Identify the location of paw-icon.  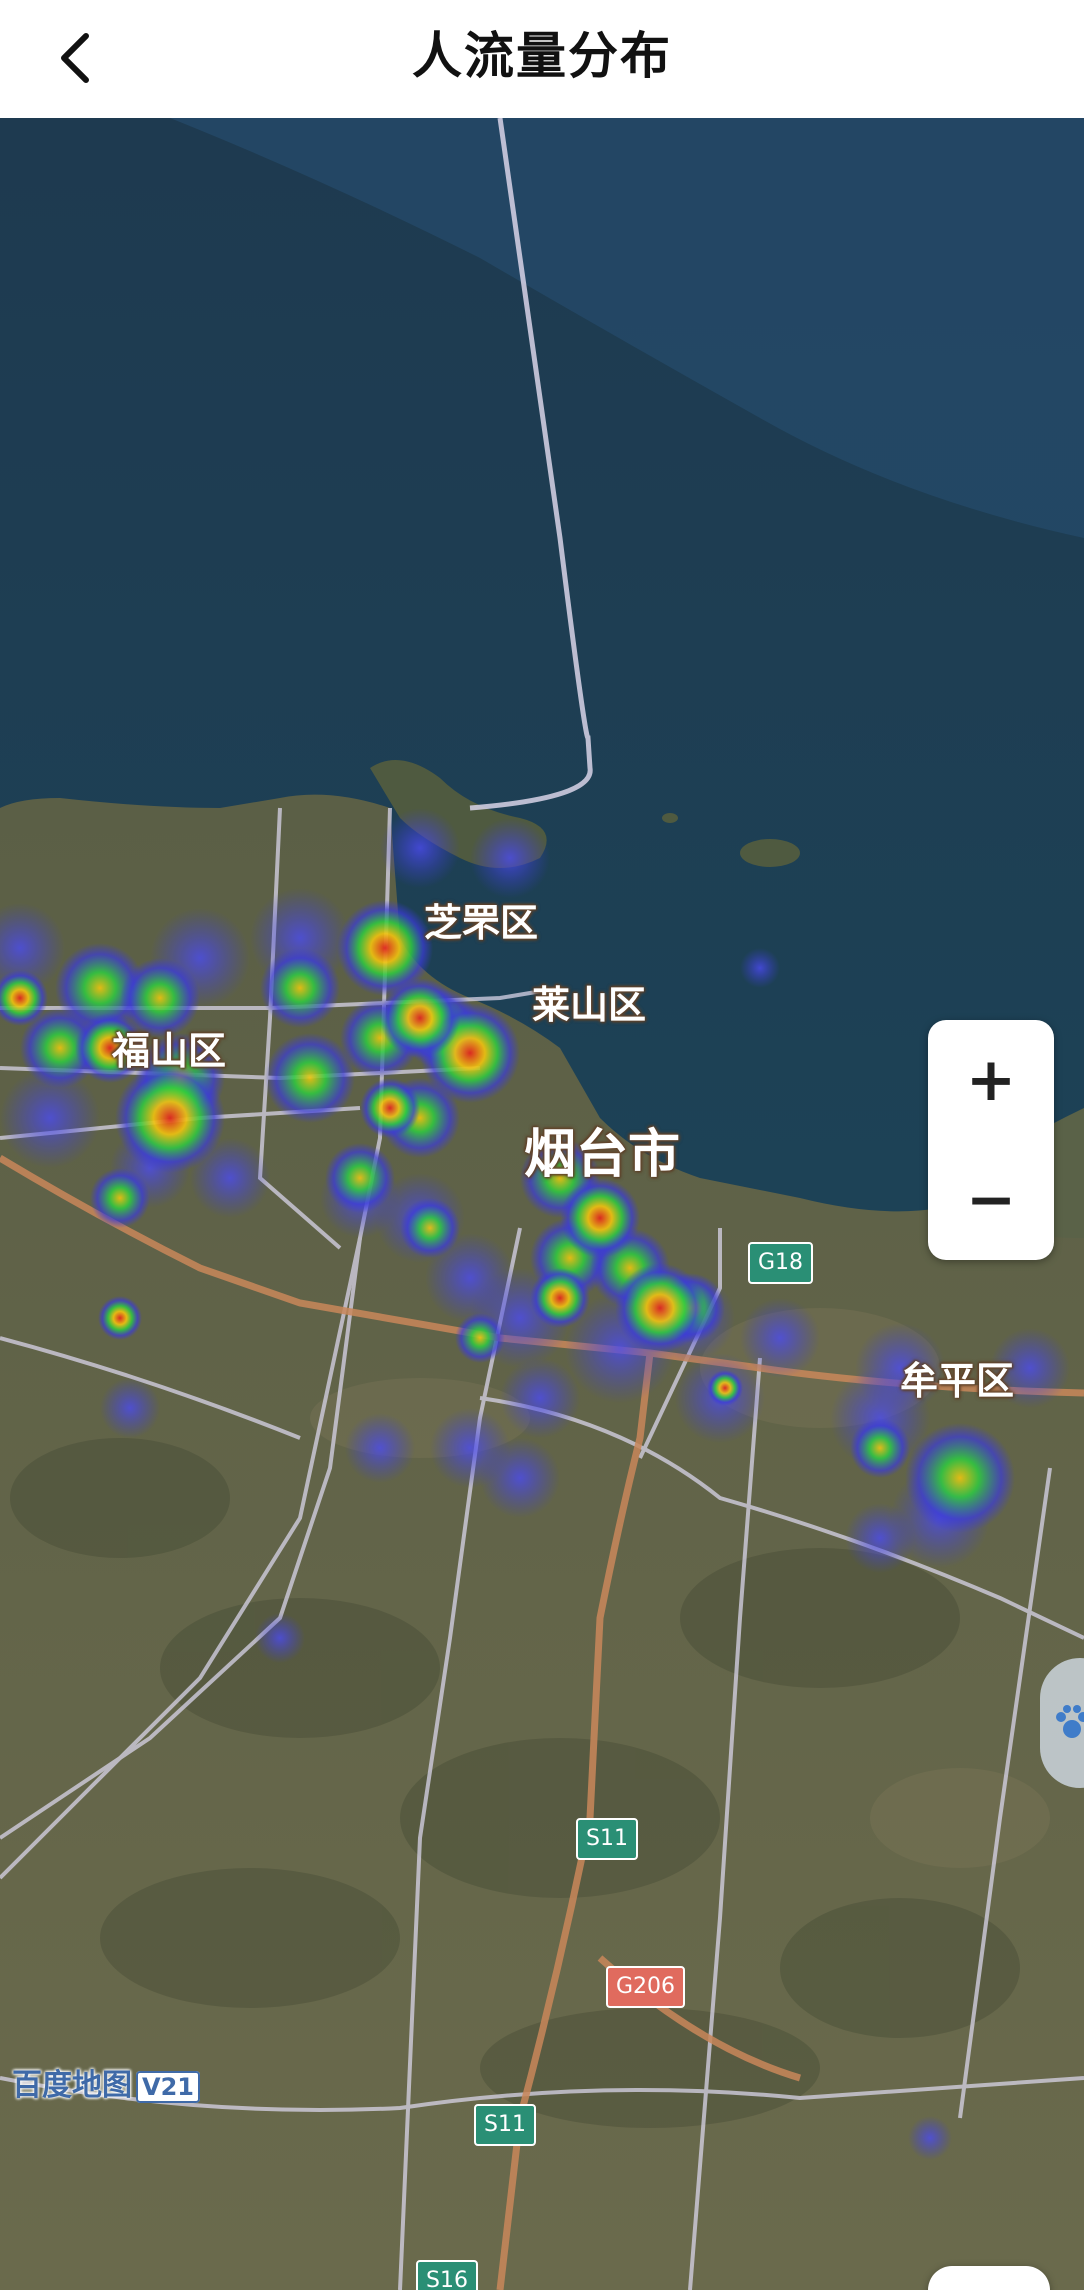
(1070, 1721).